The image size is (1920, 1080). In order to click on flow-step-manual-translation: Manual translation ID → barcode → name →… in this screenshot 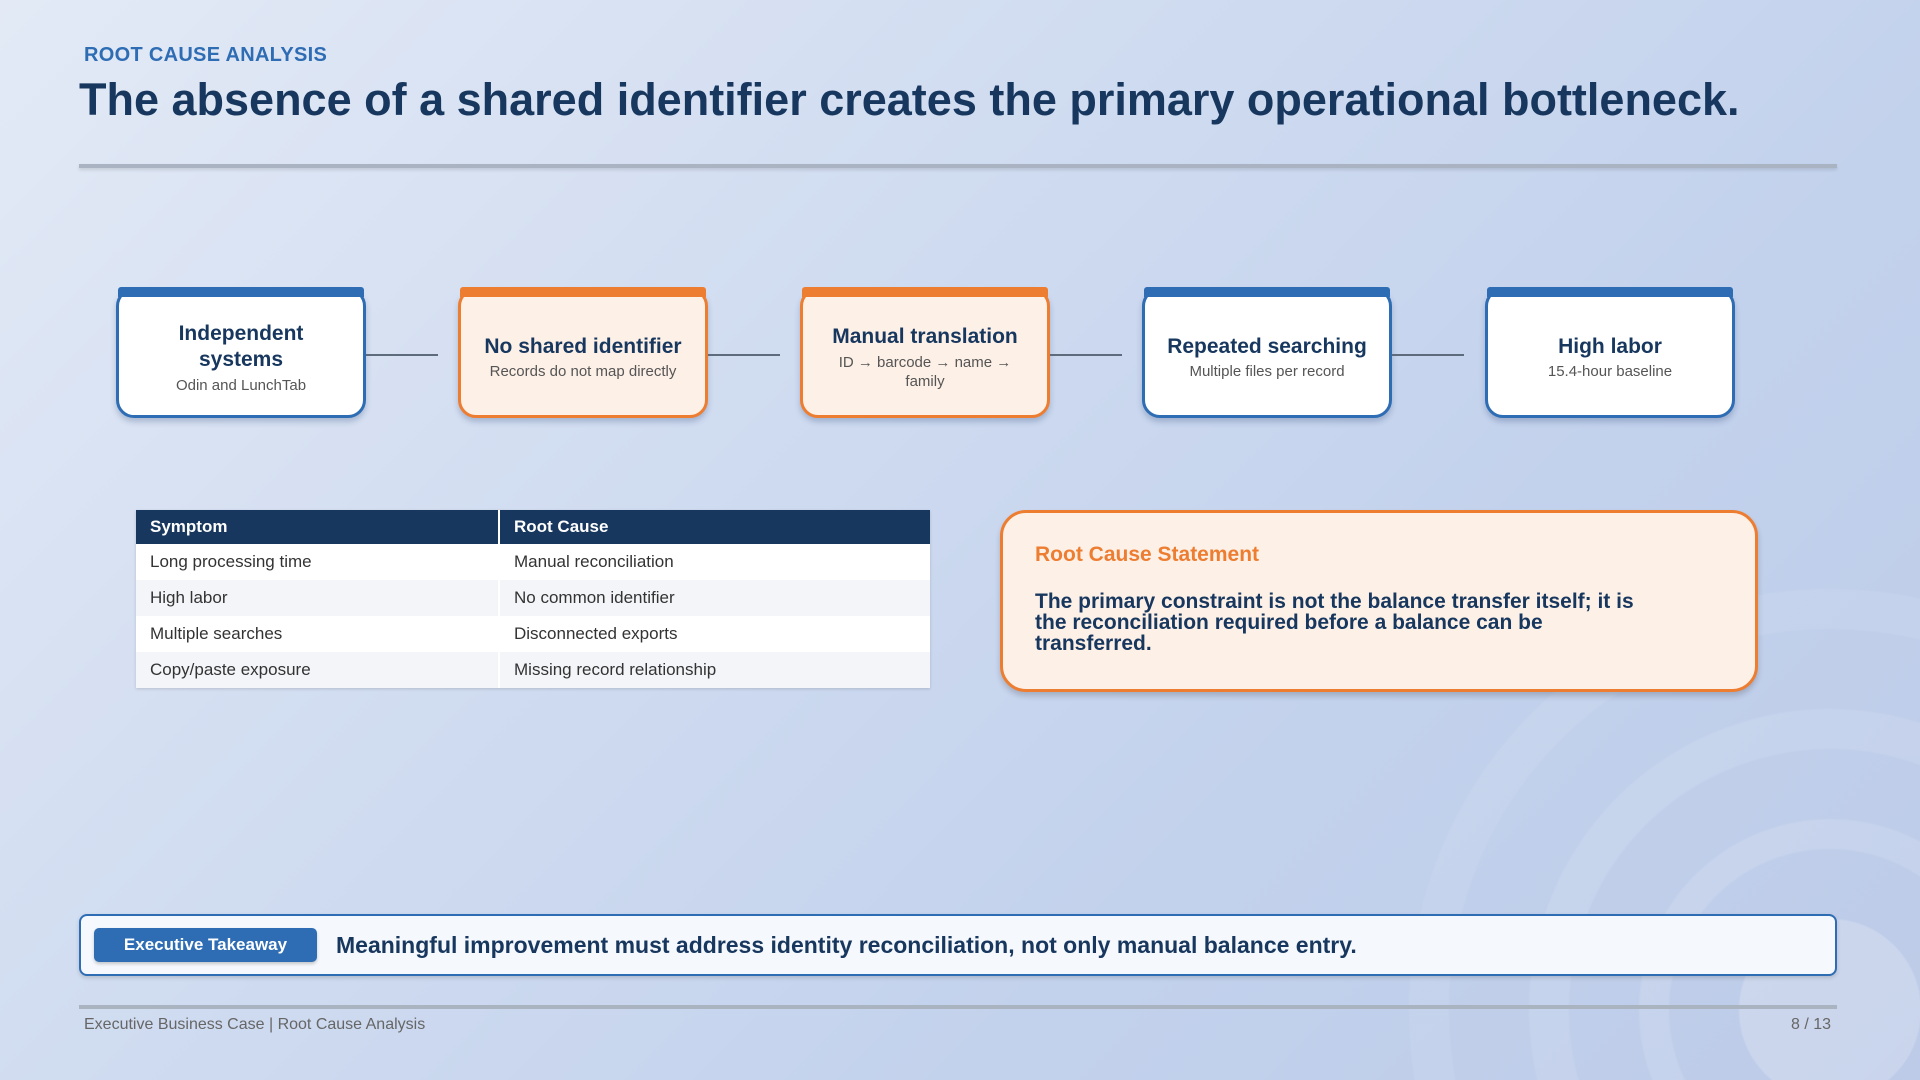, I will do `click(925, 352)`.